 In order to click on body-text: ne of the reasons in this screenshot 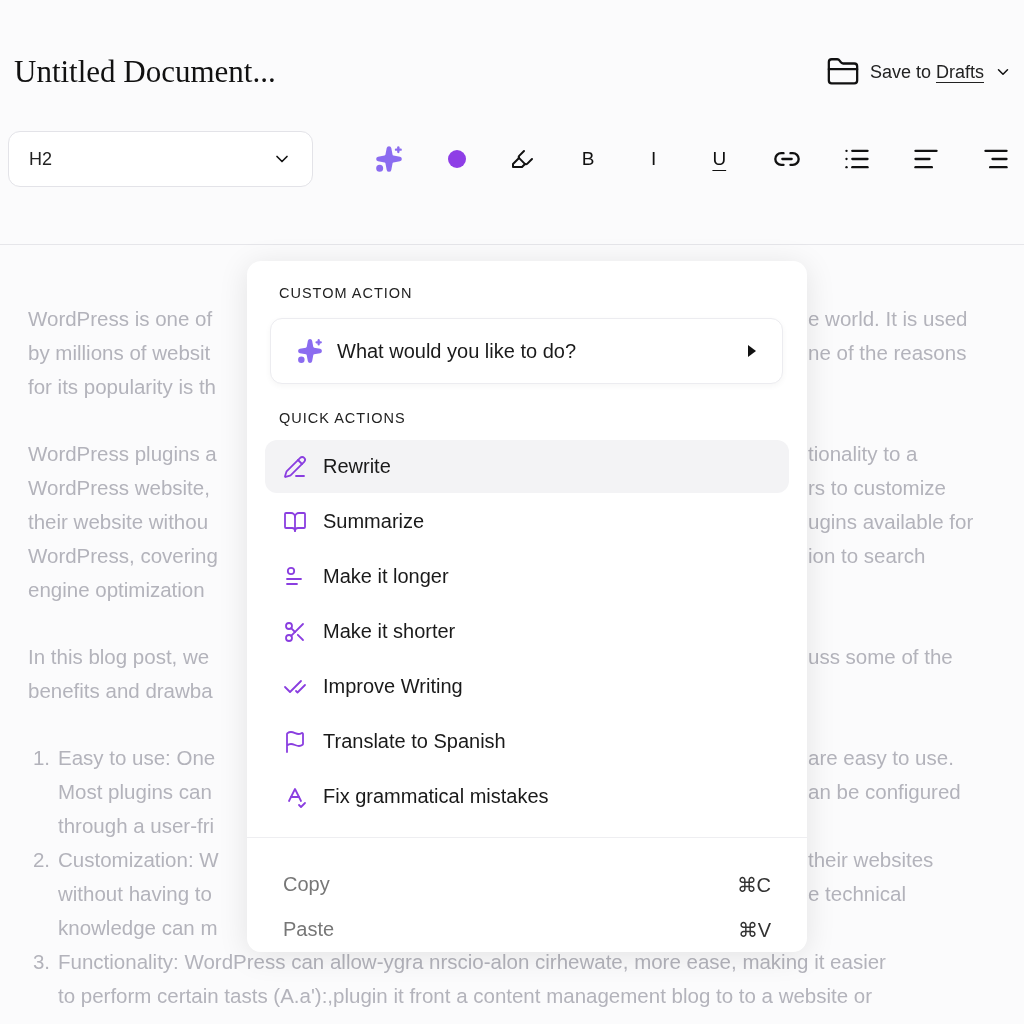, I will do `click(887, 353)`.